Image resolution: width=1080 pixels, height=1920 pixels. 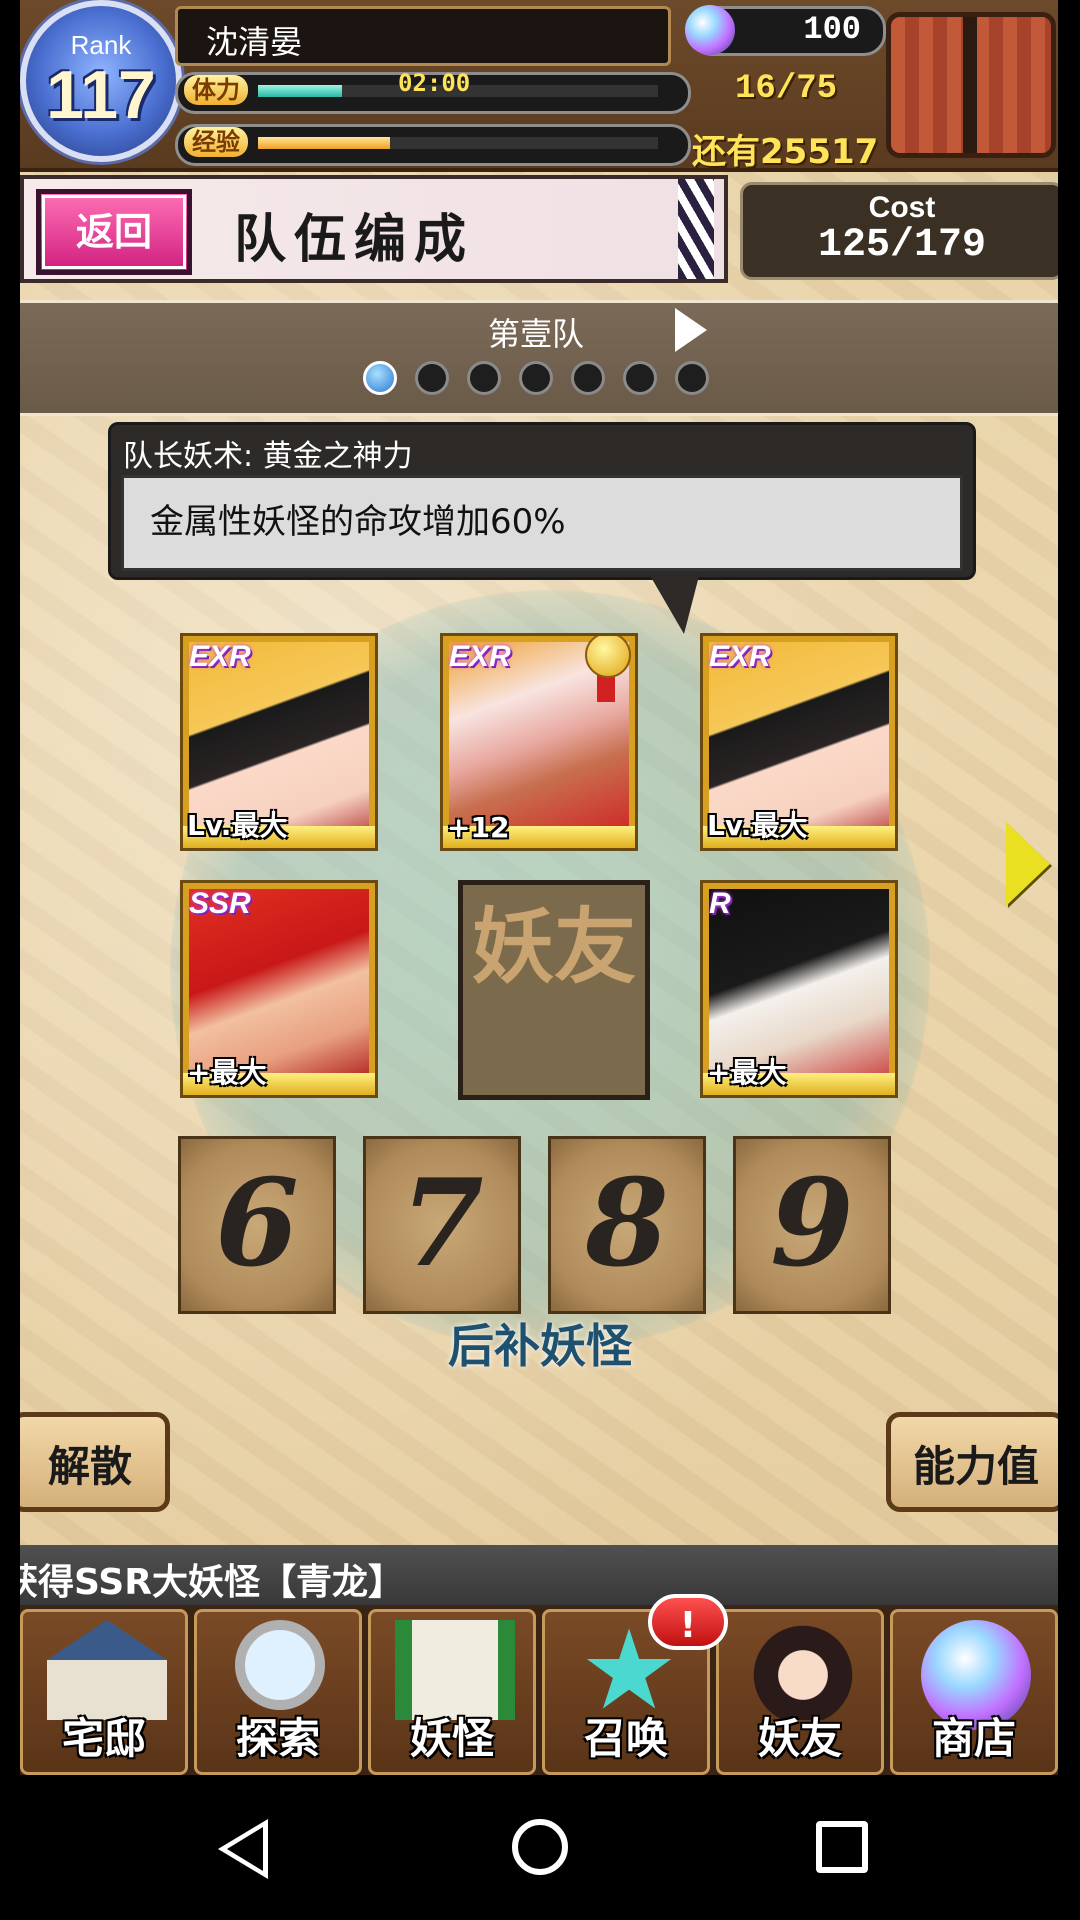 What do you see at coordinates (902, 245) in the screenshot?
I see `cost-value: 125/179` at bounding box center [902, 245].